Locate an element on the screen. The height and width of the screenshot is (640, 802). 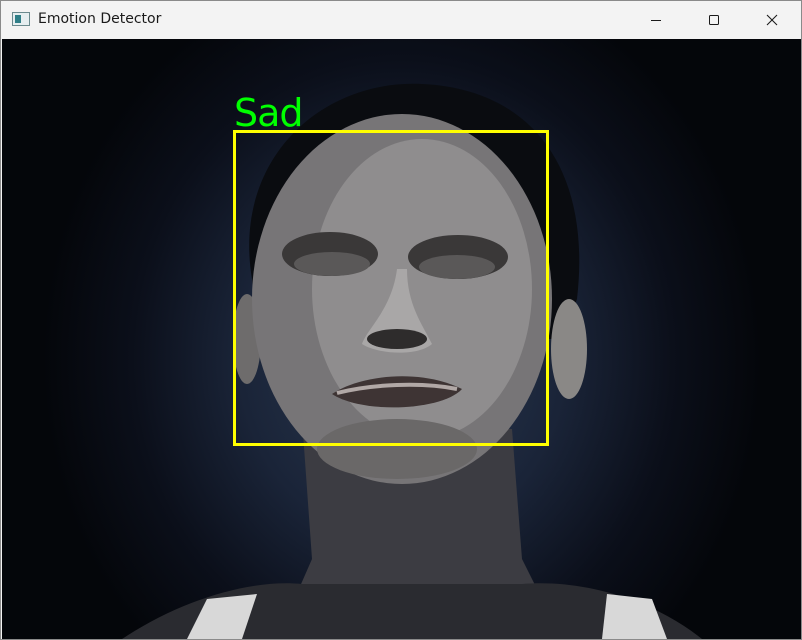
window-title: Emotion Detector is located at coordinates (100, 19).